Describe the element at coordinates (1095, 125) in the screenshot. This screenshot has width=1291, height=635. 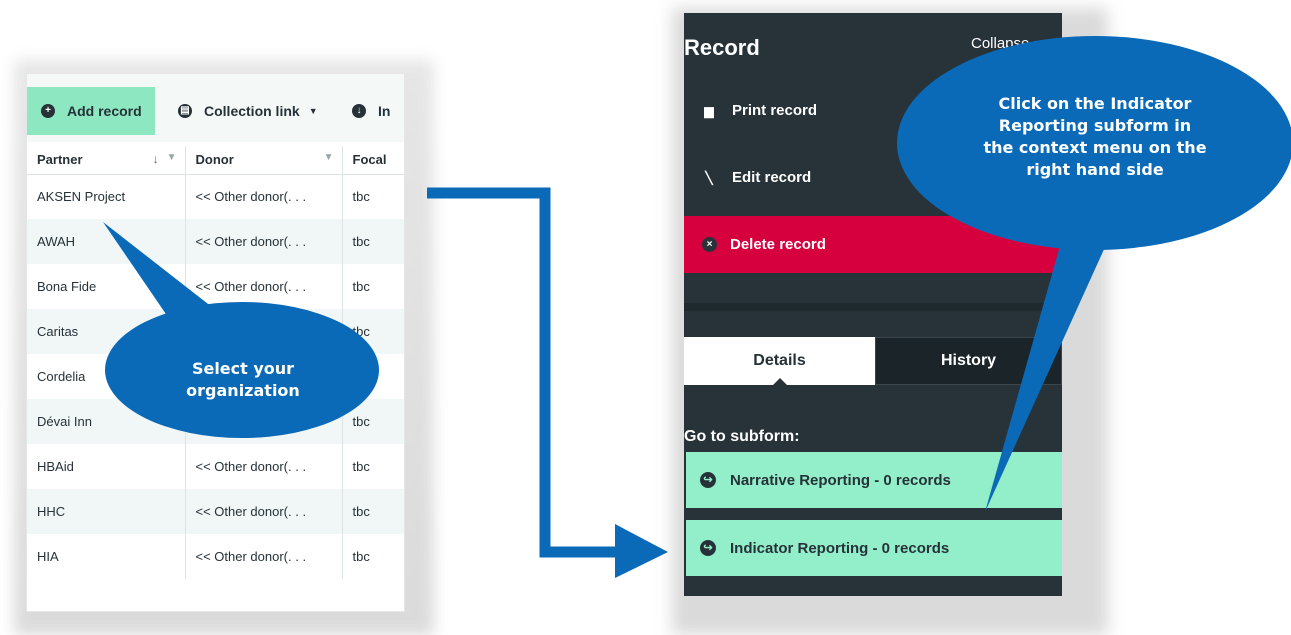
I see `right-callout-line: Reporting subform in` at that location.